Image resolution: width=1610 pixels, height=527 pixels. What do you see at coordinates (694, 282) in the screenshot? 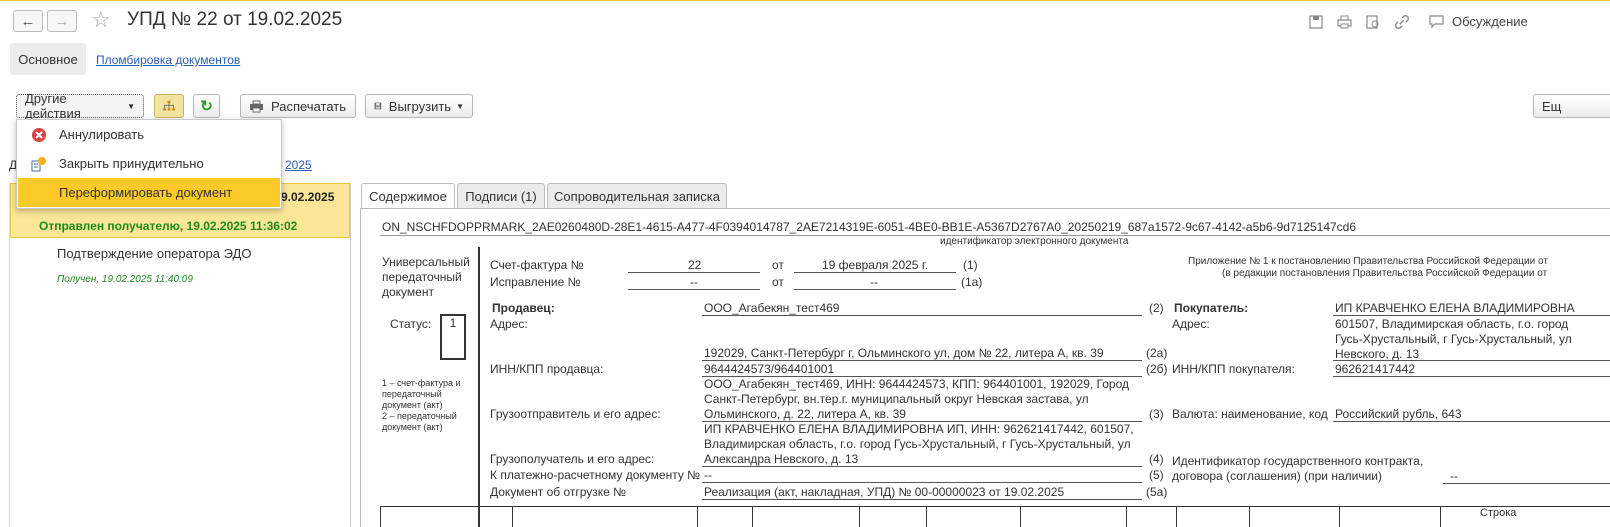
I see `correction-number: --` at bounding box center [694, 282].